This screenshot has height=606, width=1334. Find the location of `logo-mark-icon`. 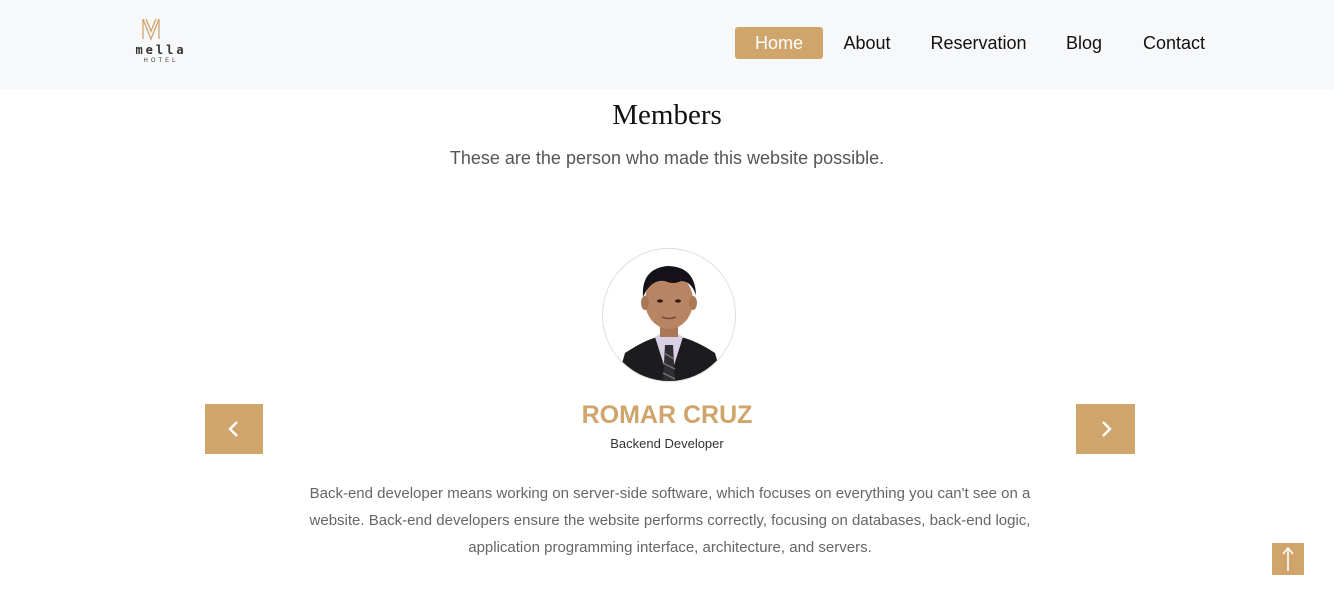

logo-mark-icon is located at coordinates (151, 29).